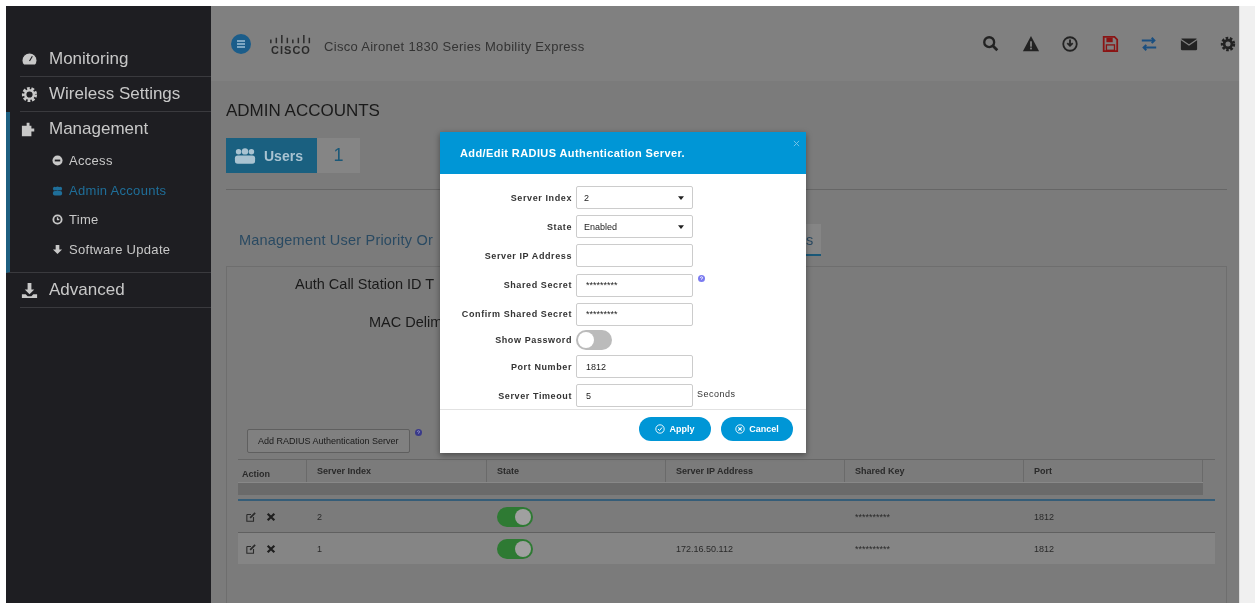 This screenshot has height=603, width=1255. What do you see at coordinates (57, 161) in the screenshot?
I see `minus-circle-icon` at bounding box center [57, 161].